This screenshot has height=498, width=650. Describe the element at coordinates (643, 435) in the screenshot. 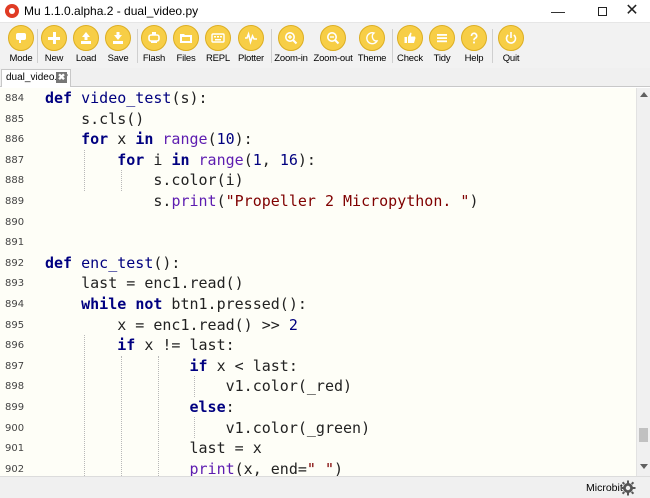

I see `scrollbar-thumb` at that location.